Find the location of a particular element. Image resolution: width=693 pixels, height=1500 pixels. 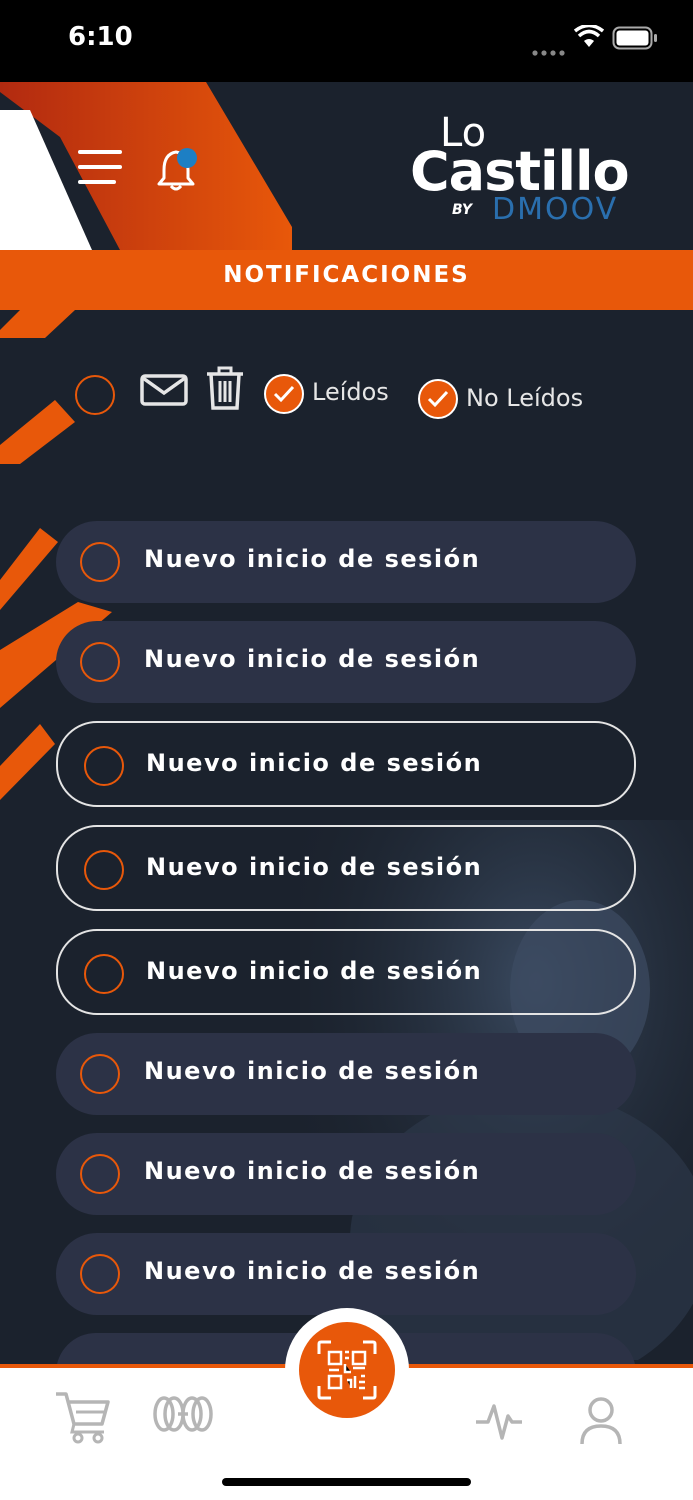

logo-by: BY is located at coordinates (462, 210).